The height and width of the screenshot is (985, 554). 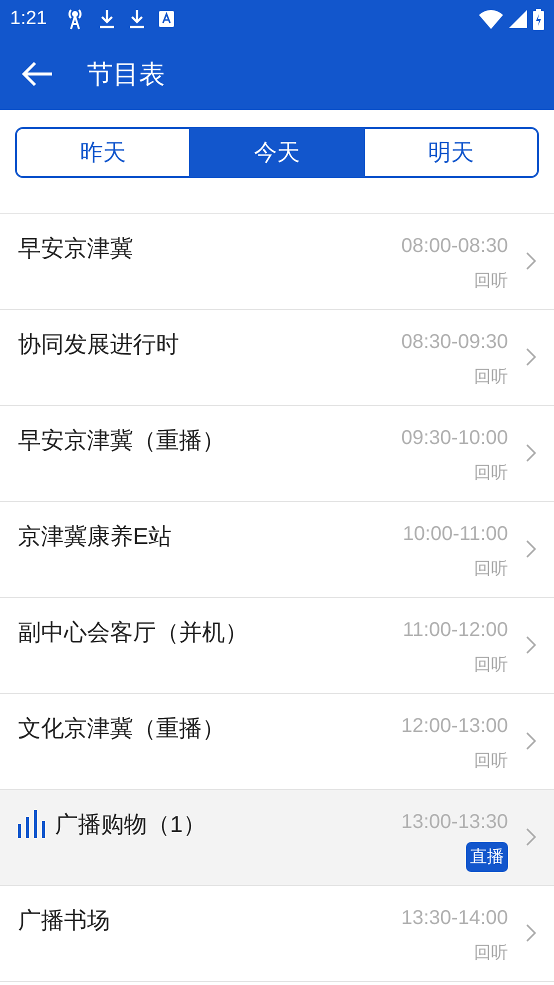 What do you see at coordinates (454, 822) in the screenshot?
I see `program-time: 13:00-13:30` at bounding box center [454, 822].